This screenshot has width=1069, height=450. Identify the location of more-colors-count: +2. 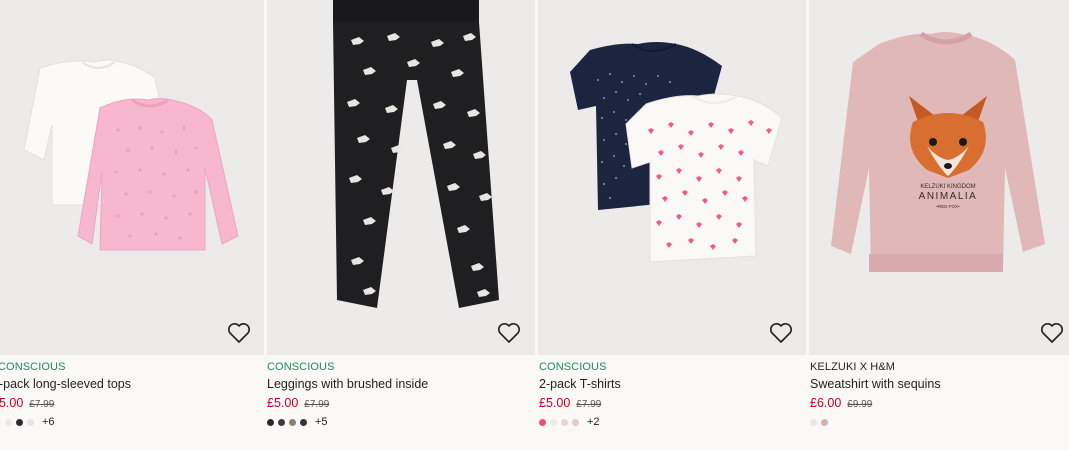
(593, 422).